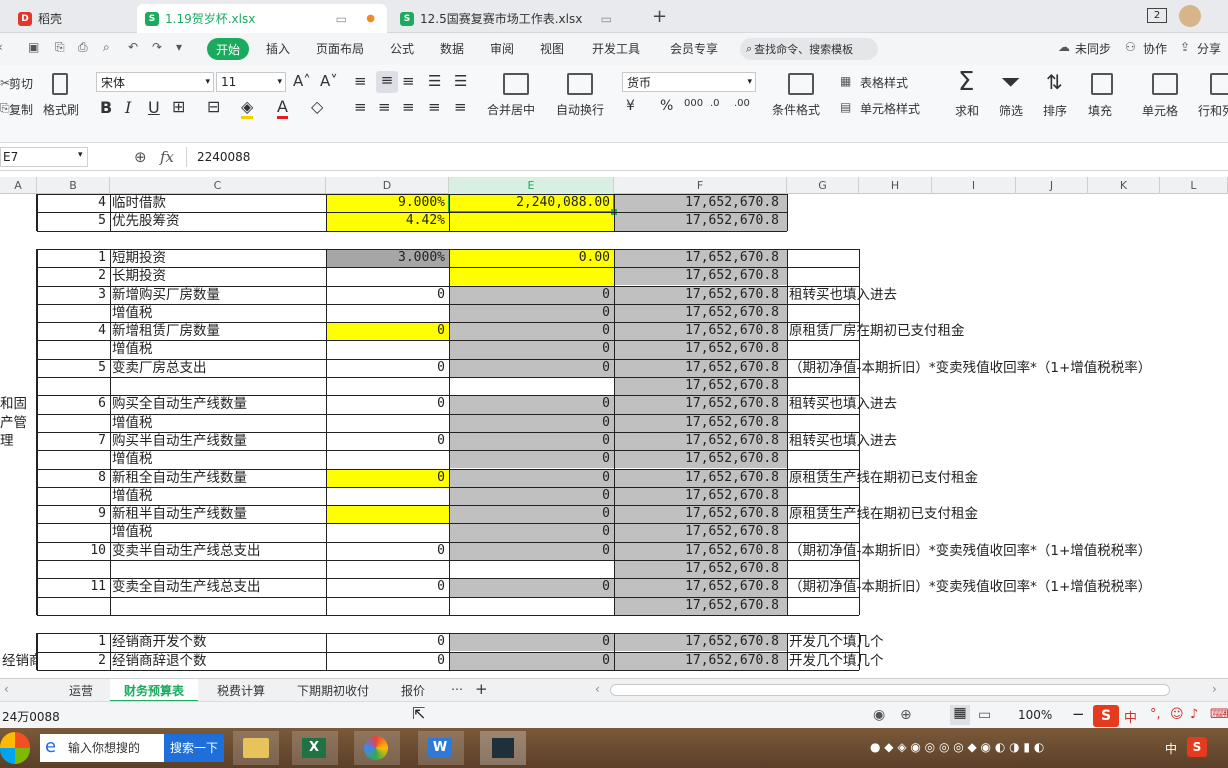  I want to click on settings-icon: ⊕, so click(906, 715).